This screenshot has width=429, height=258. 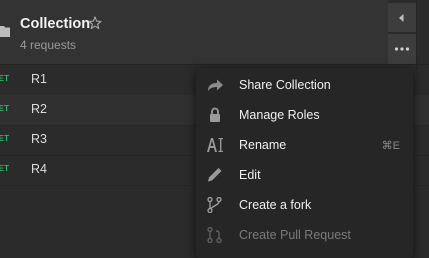 I want to click on pull-request-icon, so click(x=214, y=235).